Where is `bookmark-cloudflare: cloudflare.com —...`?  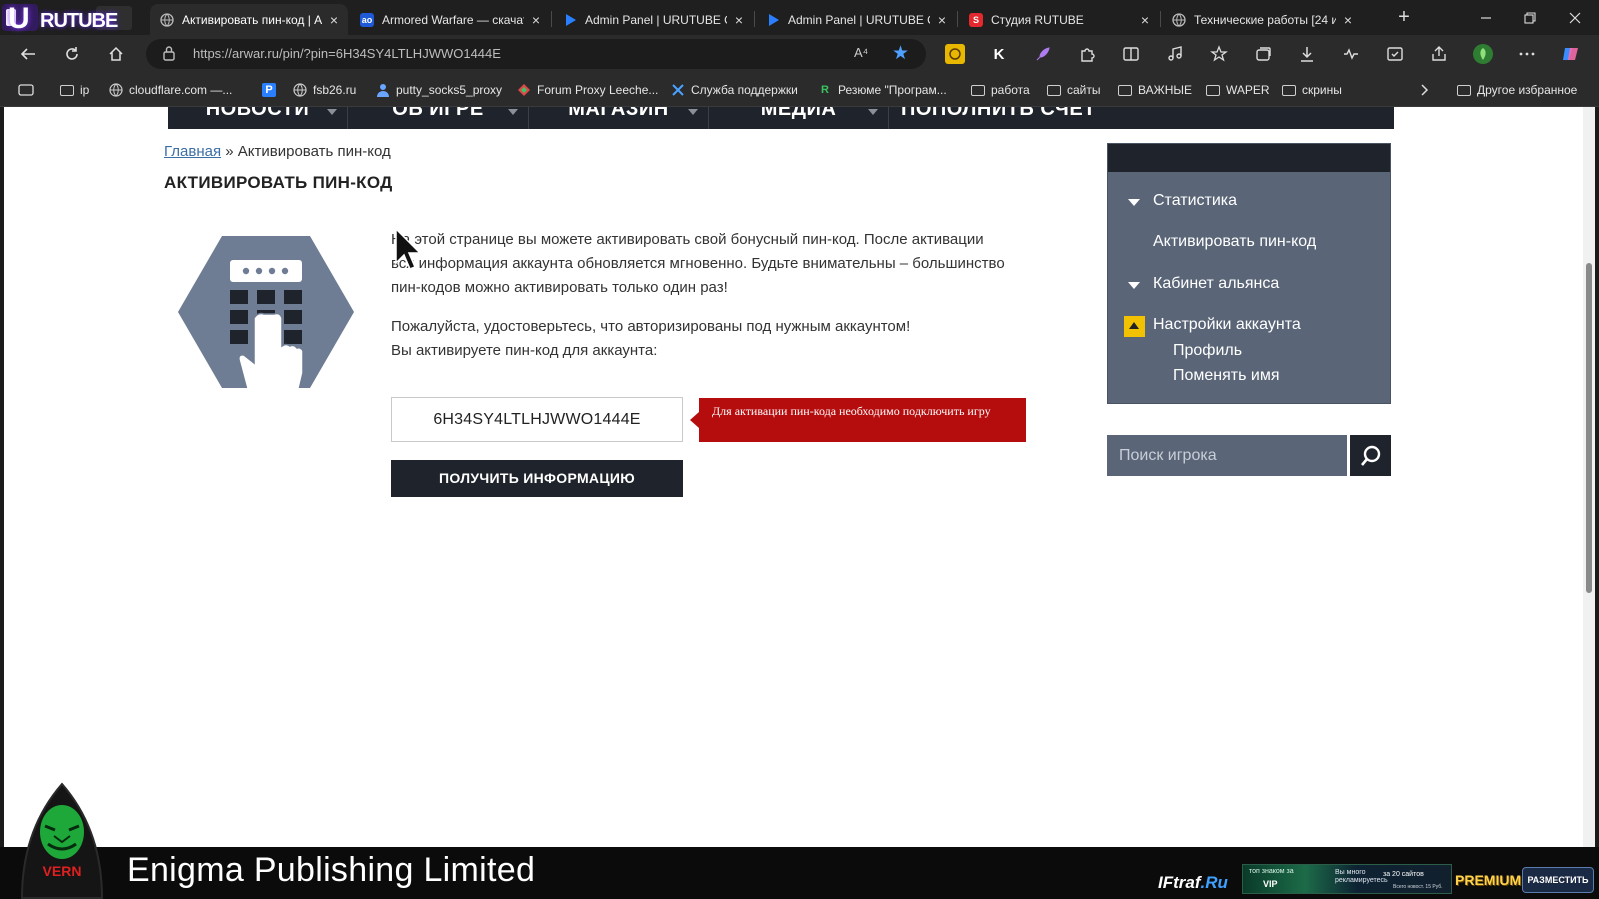 bookmark-cloudflare: cloudflare.com —... is located at coordinates (170, 90).